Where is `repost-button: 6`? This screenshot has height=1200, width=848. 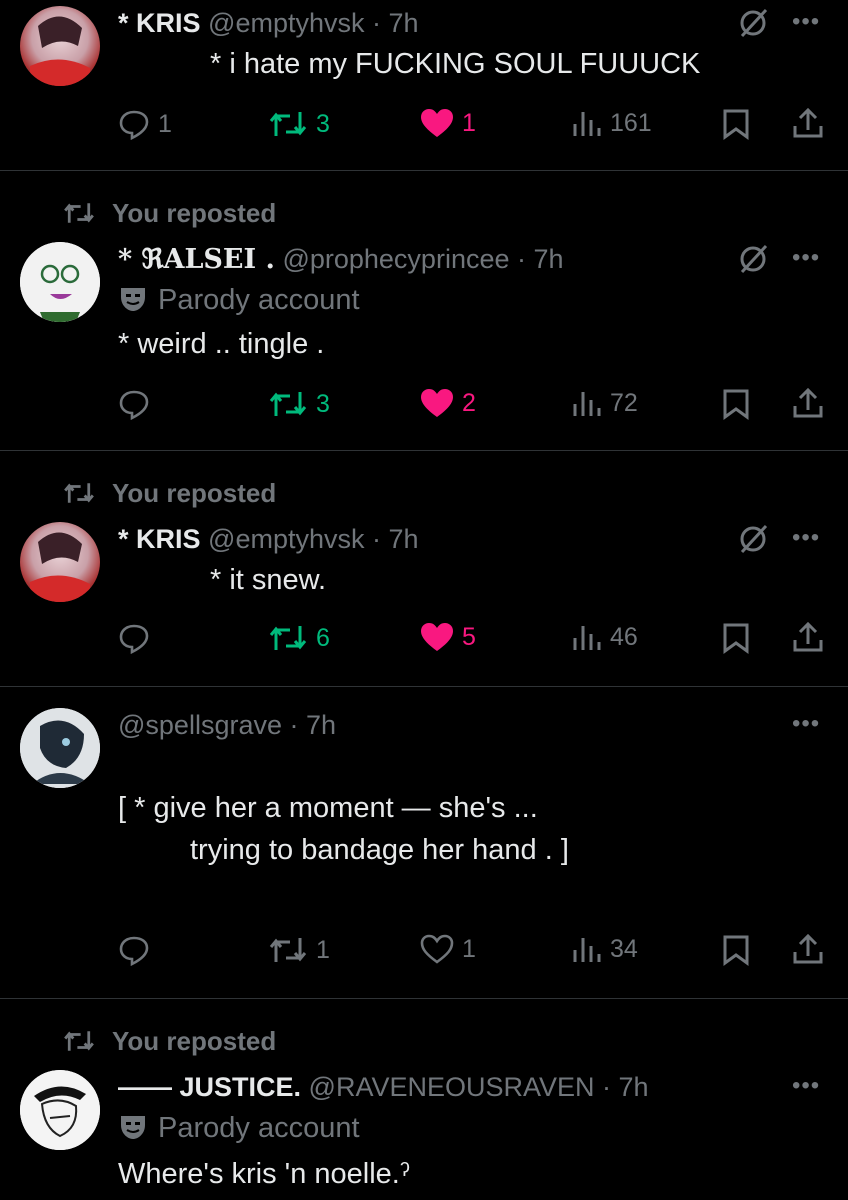
repost-button: 6 is located at coordinates (299, 638).